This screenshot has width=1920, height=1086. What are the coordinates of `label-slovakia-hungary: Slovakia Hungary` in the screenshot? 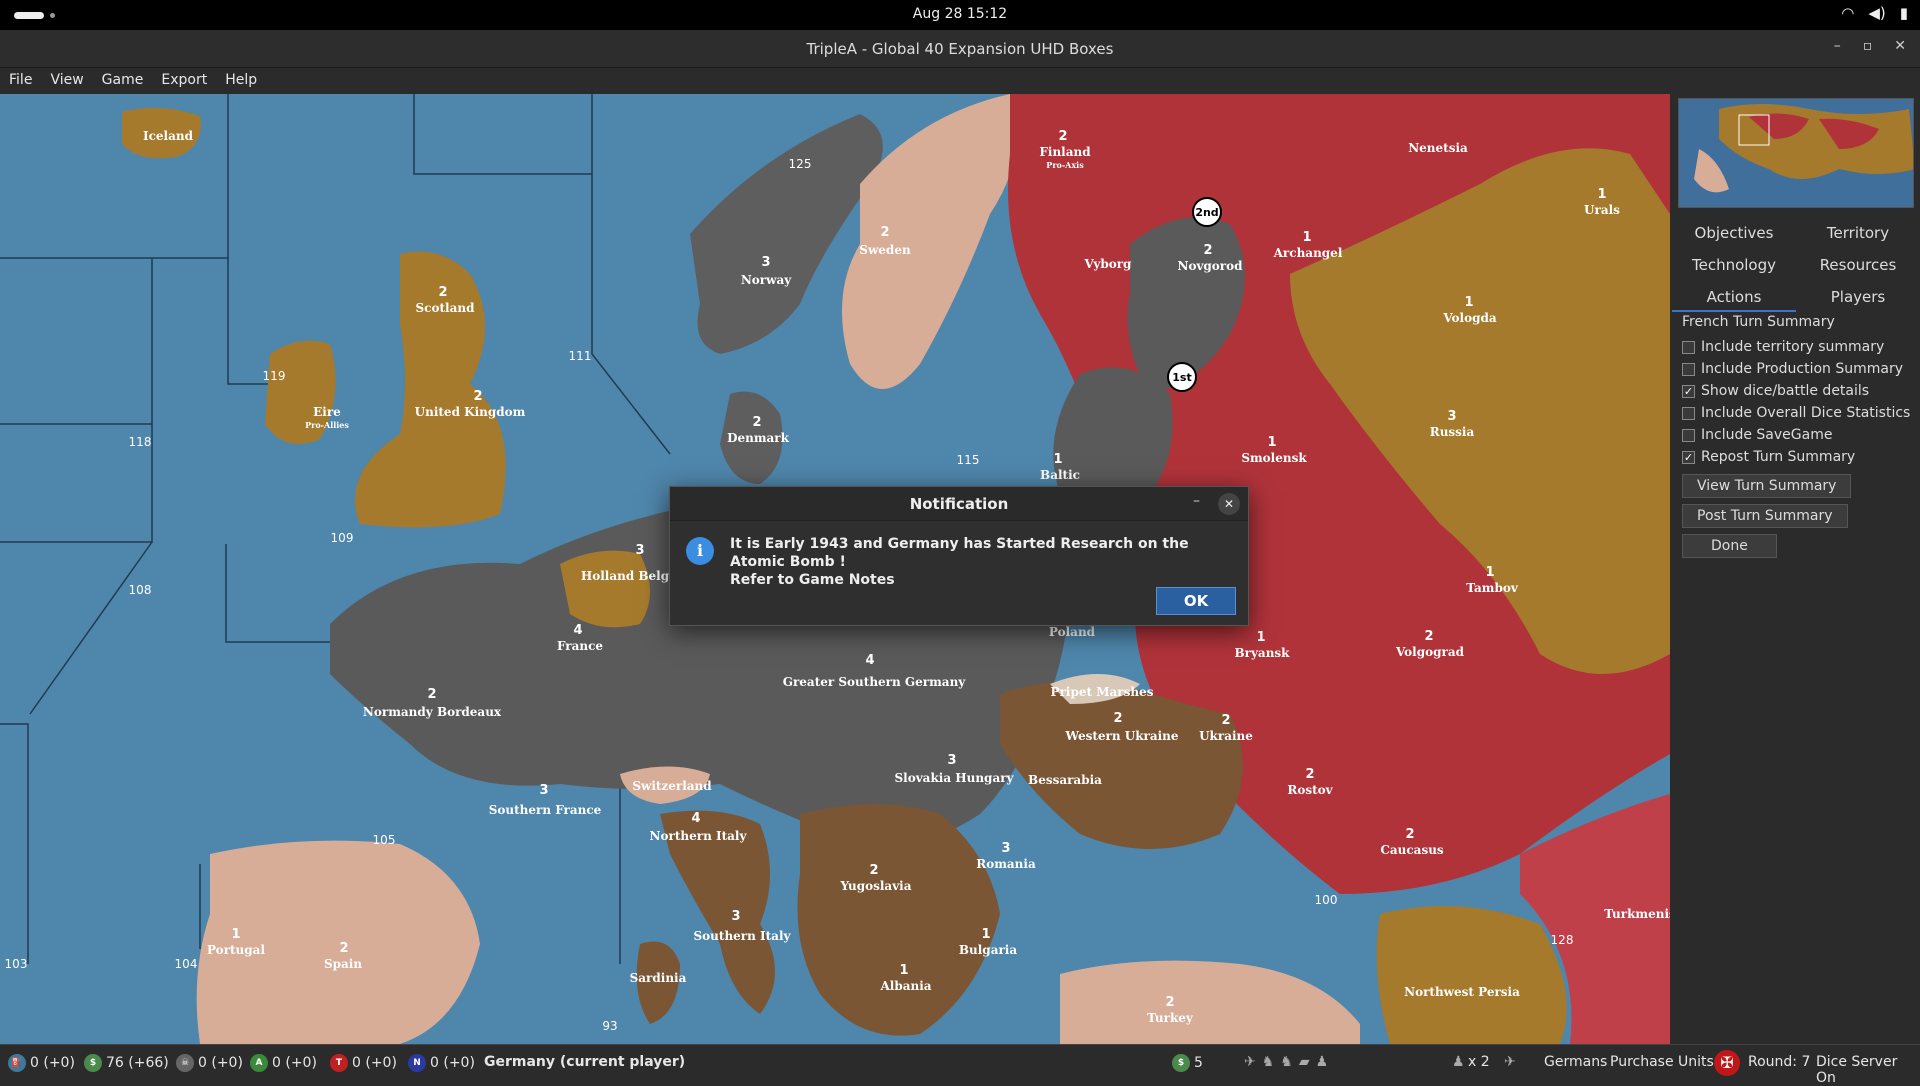 It's located at (954, 778).